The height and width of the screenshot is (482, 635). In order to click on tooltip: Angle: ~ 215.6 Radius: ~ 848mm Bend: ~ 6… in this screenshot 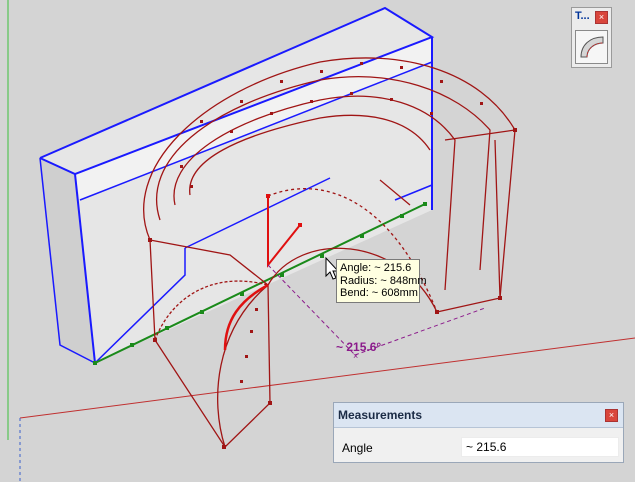, I will do `click(381, 281)`.